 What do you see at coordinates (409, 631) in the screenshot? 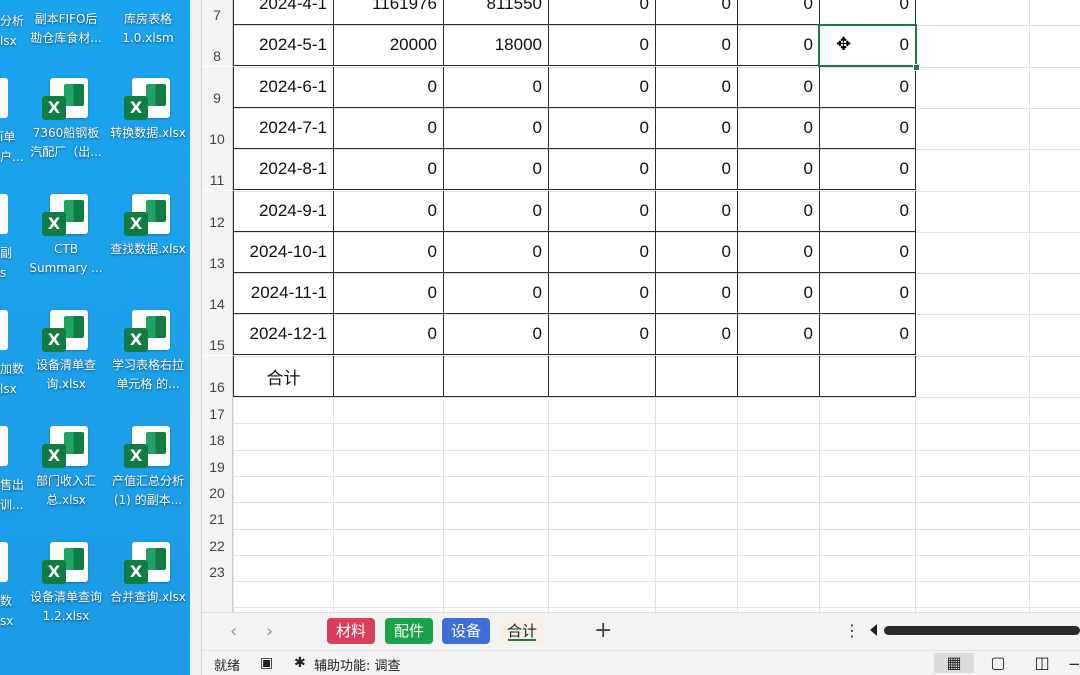
I see `sheet-tab: 配件` at bounding box center [409, 631].